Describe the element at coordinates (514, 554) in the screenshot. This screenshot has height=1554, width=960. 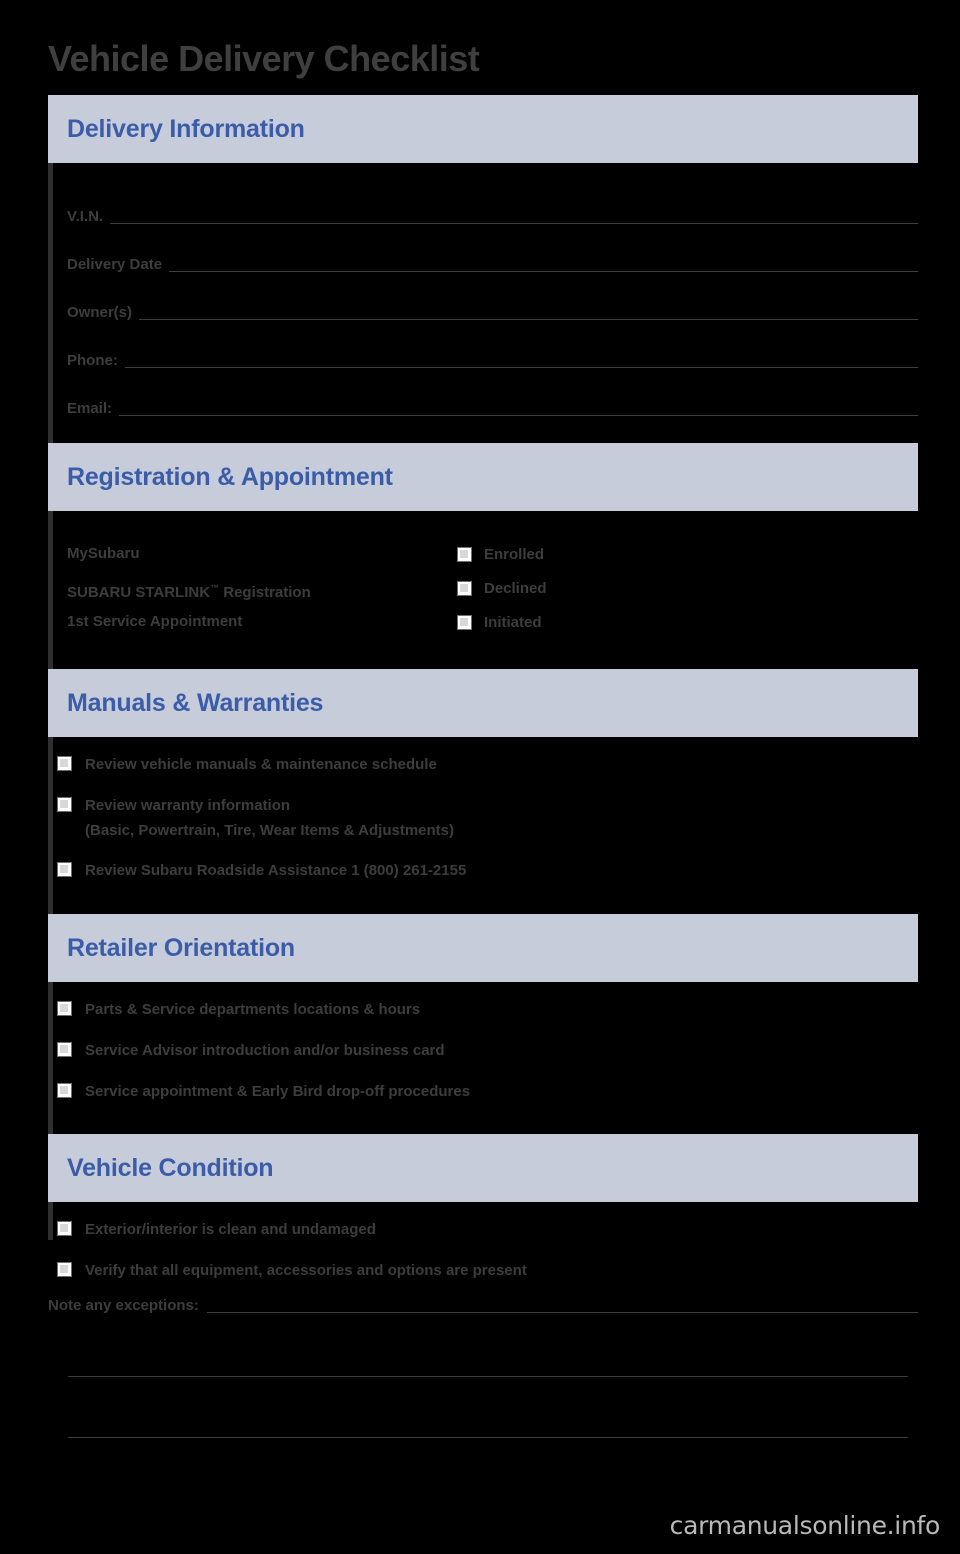
I see `checkbox-label: Enrolled` at that location.